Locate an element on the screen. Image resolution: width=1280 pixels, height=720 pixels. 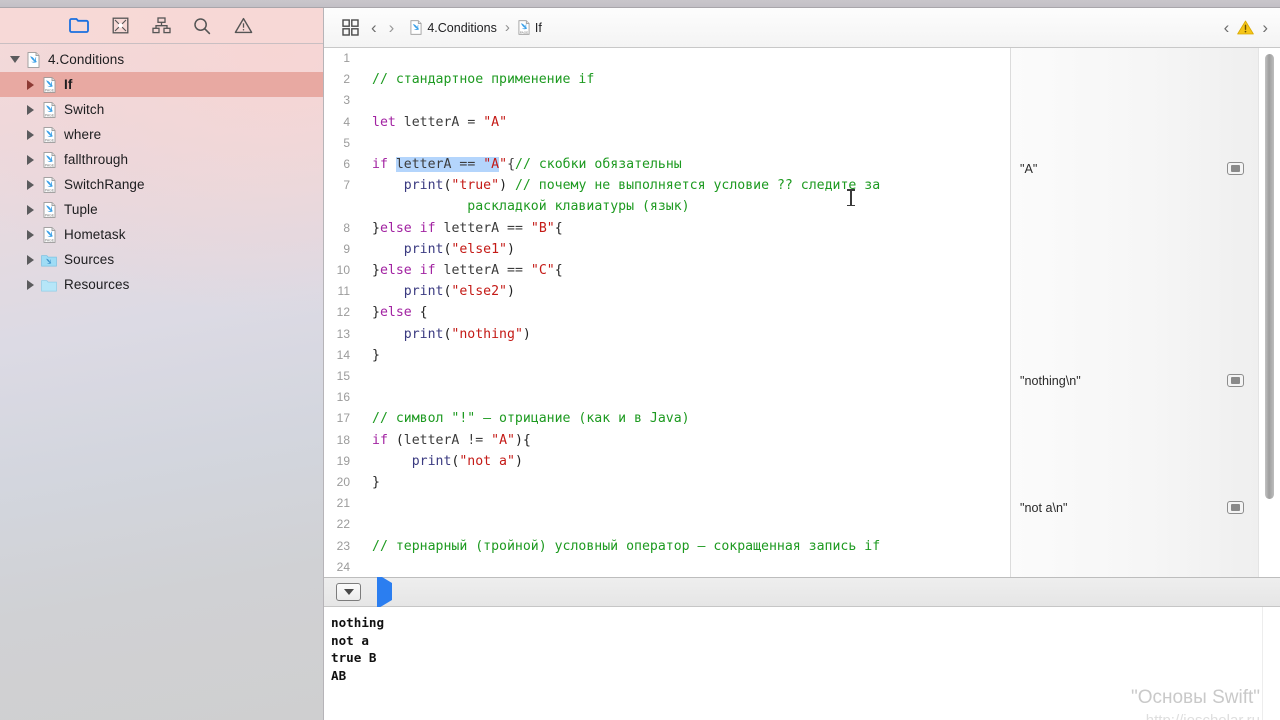
line-number: 13 is located at coordinates (343, 333).